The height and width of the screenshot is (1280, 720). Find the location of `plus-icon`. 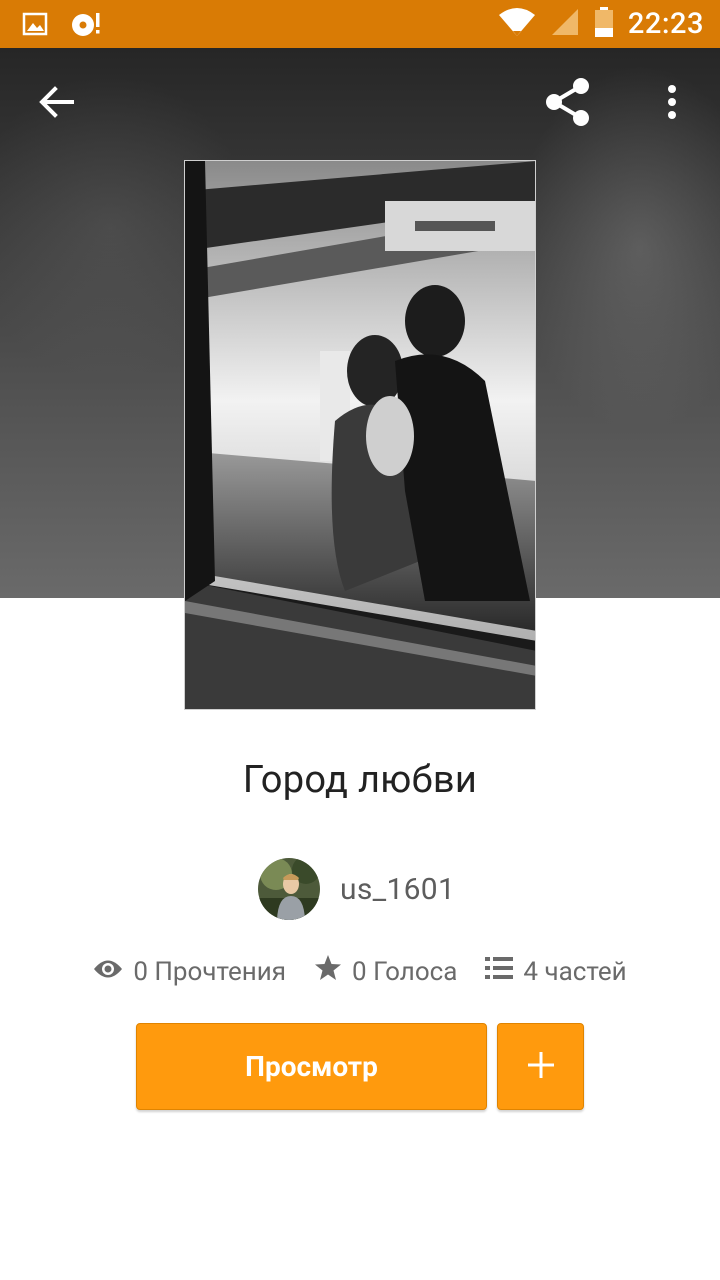

plus-icon is located at coordinates (541, 1067).